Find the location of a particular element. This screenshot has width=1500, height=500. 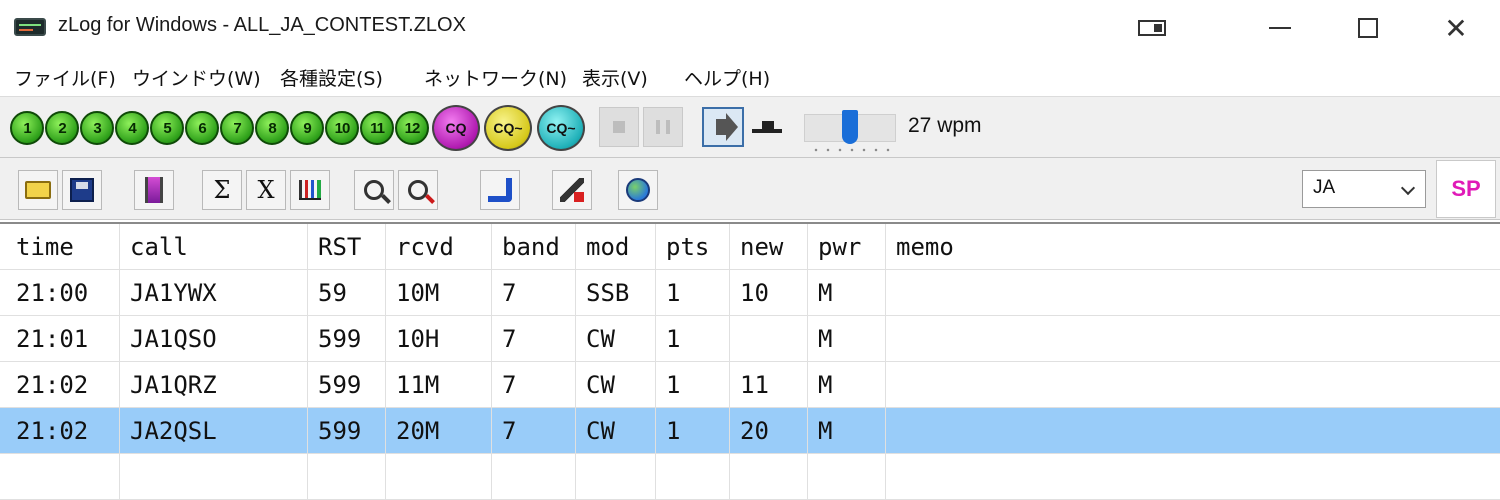

find-button is located at coordinates (374, 190).